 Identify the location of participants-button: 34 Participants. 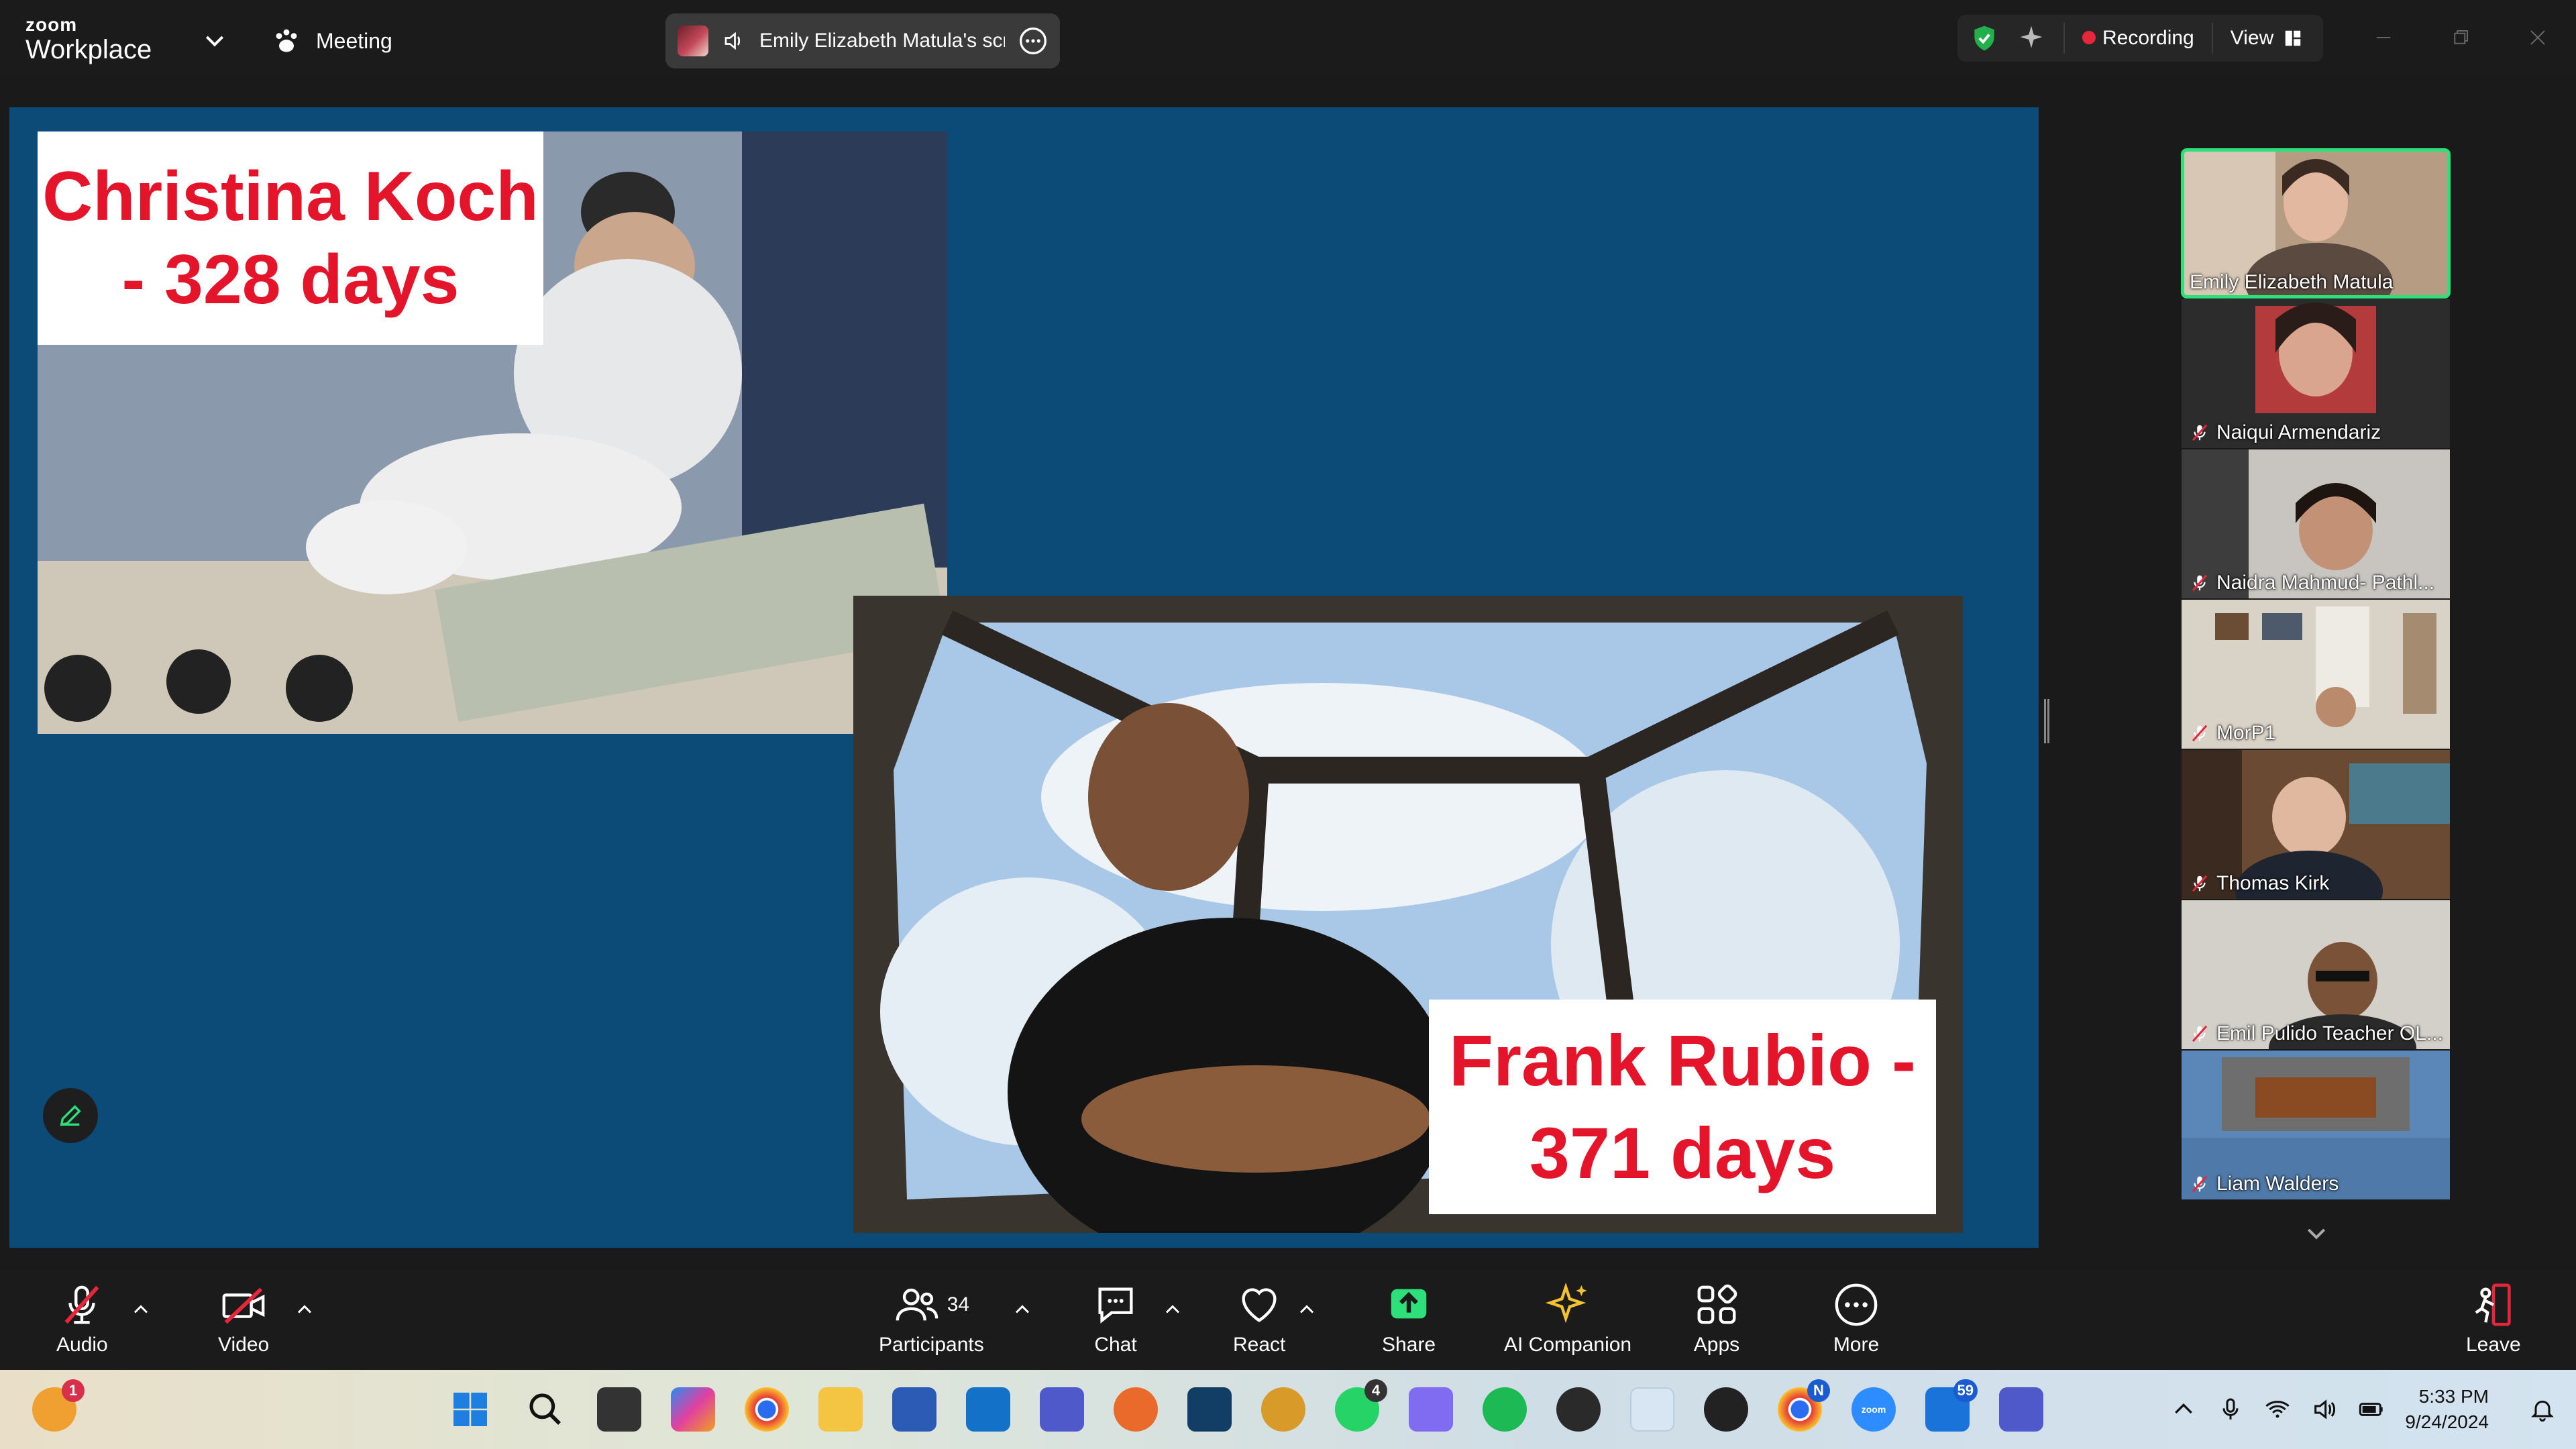
(931, 1321).